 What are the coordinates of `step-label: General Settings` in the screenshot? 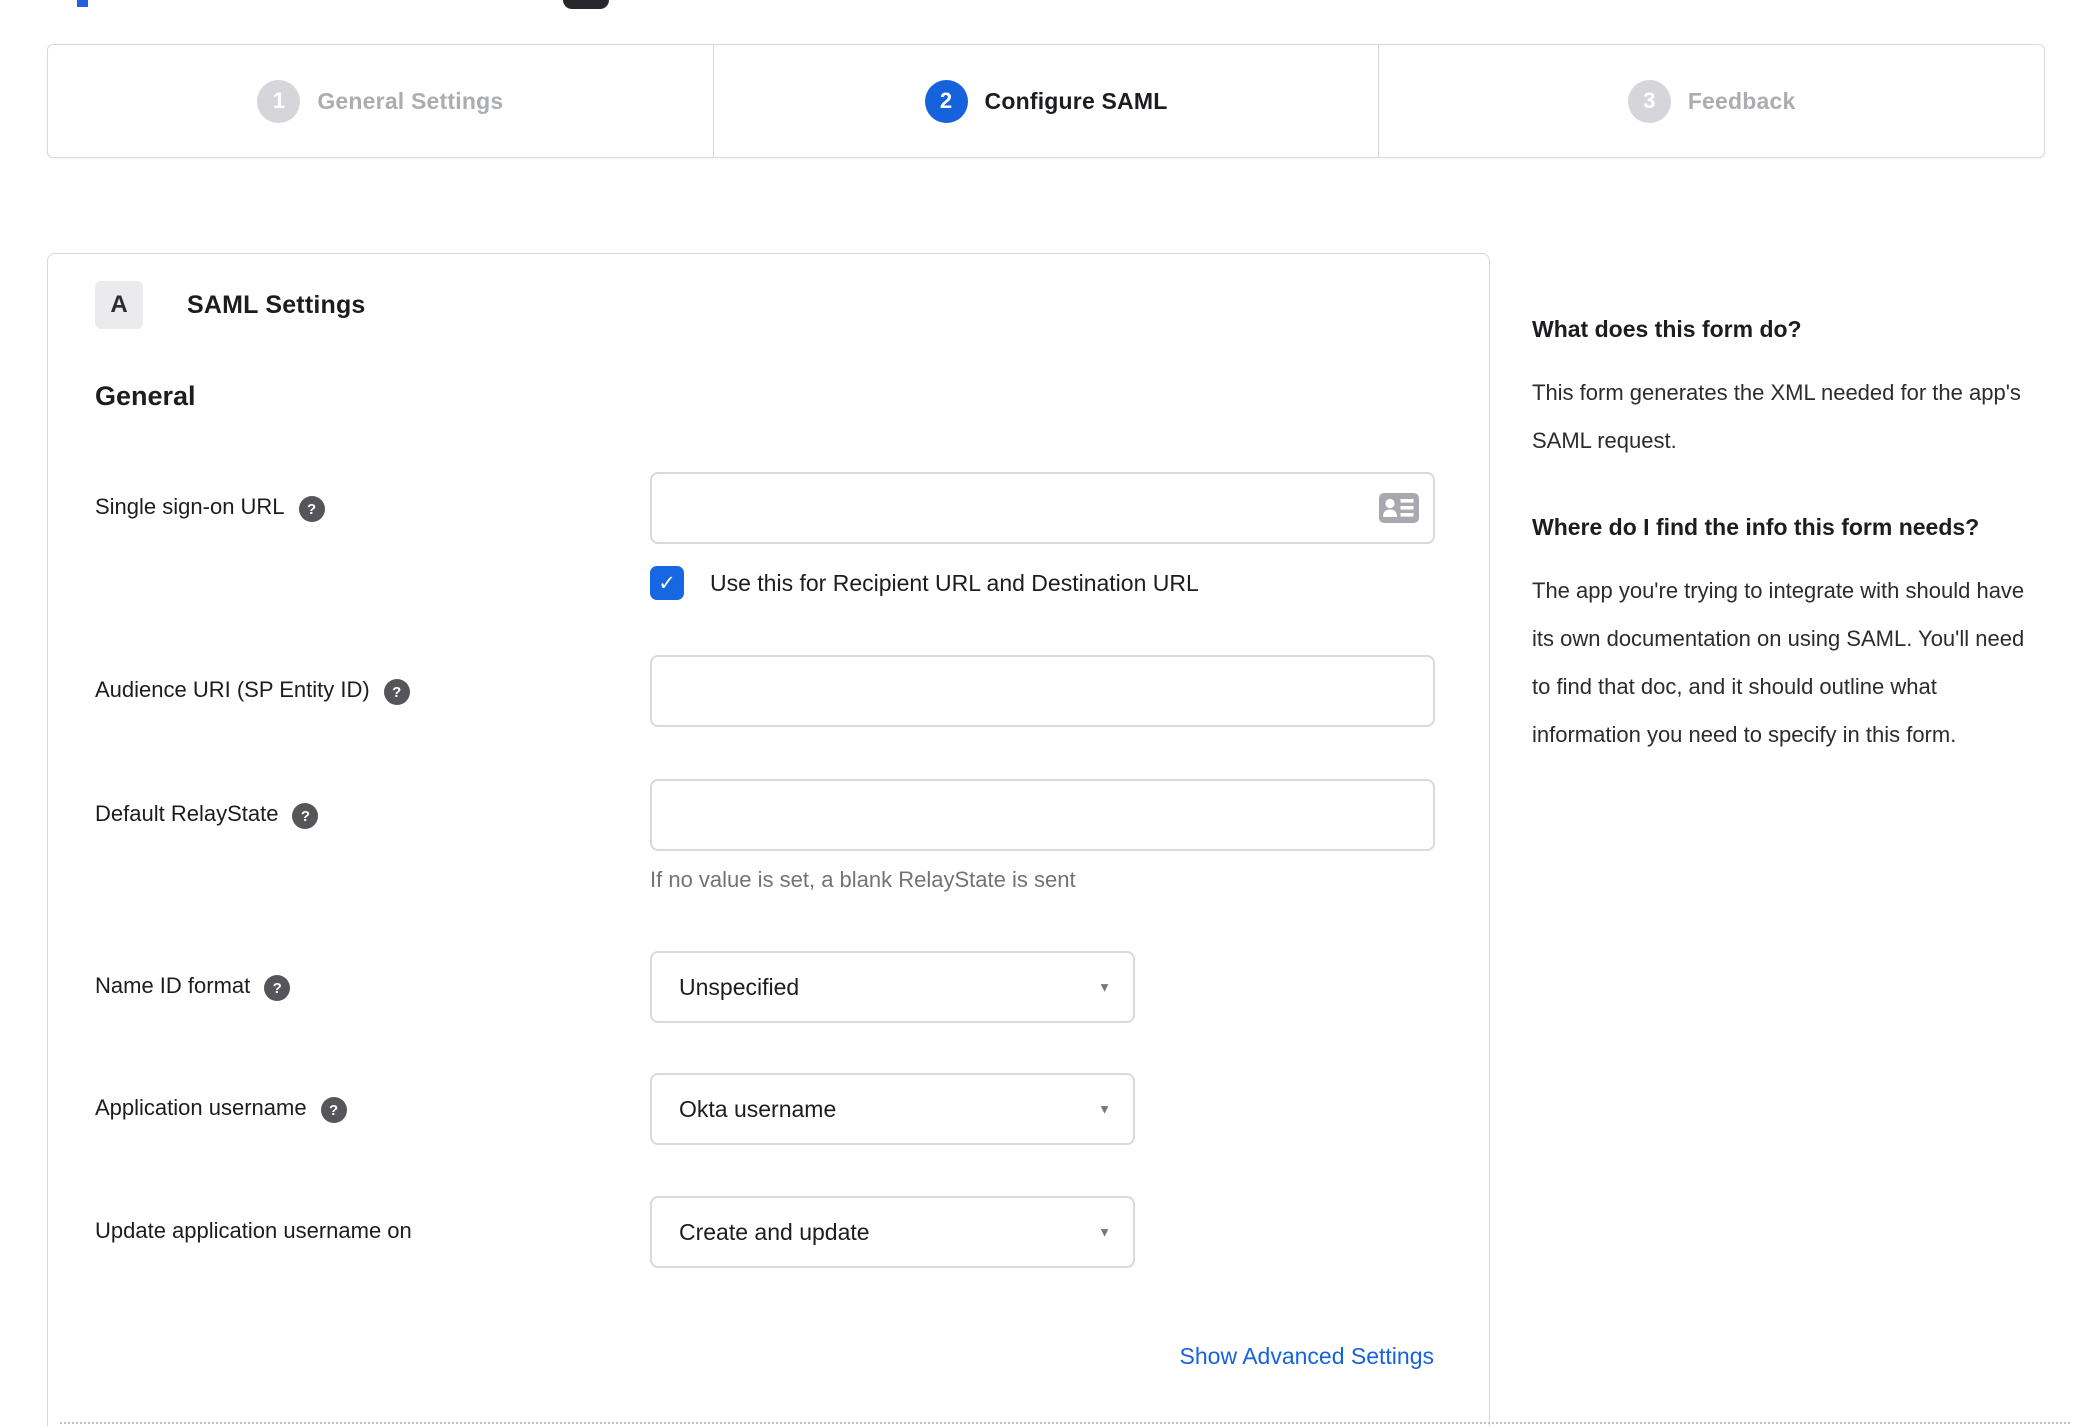 It's located at (410, 100).